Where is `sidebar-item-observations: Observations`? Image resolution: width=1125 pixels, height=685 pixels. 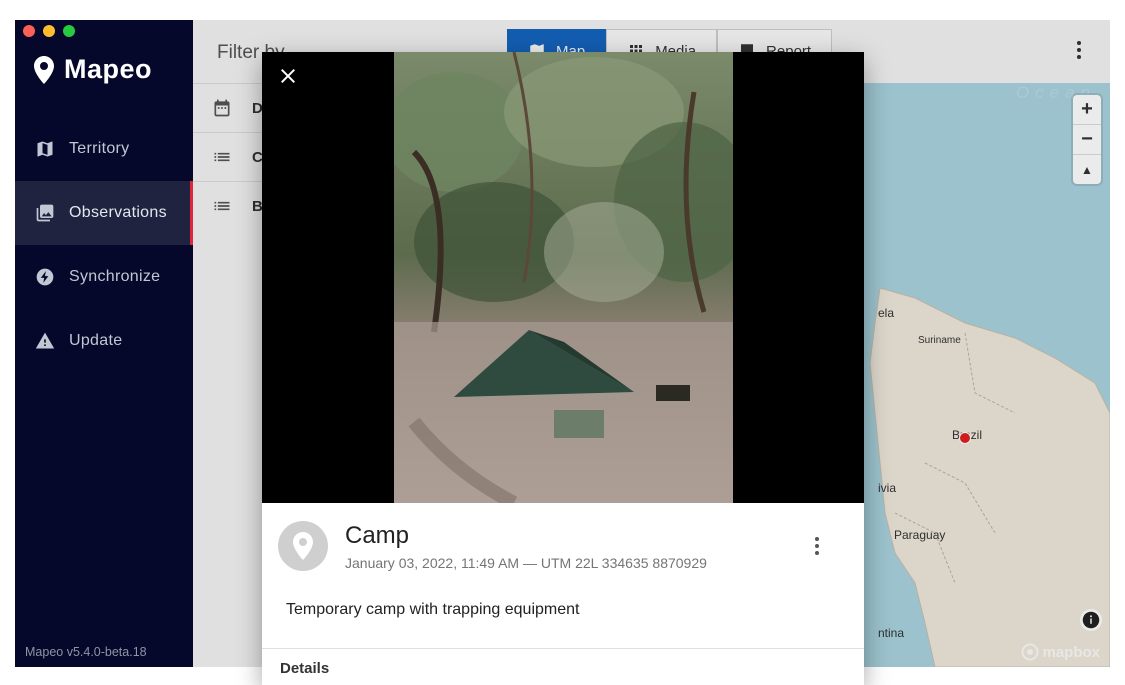
sidebar-item-observations: Observations is located at coordinates (104, 213).